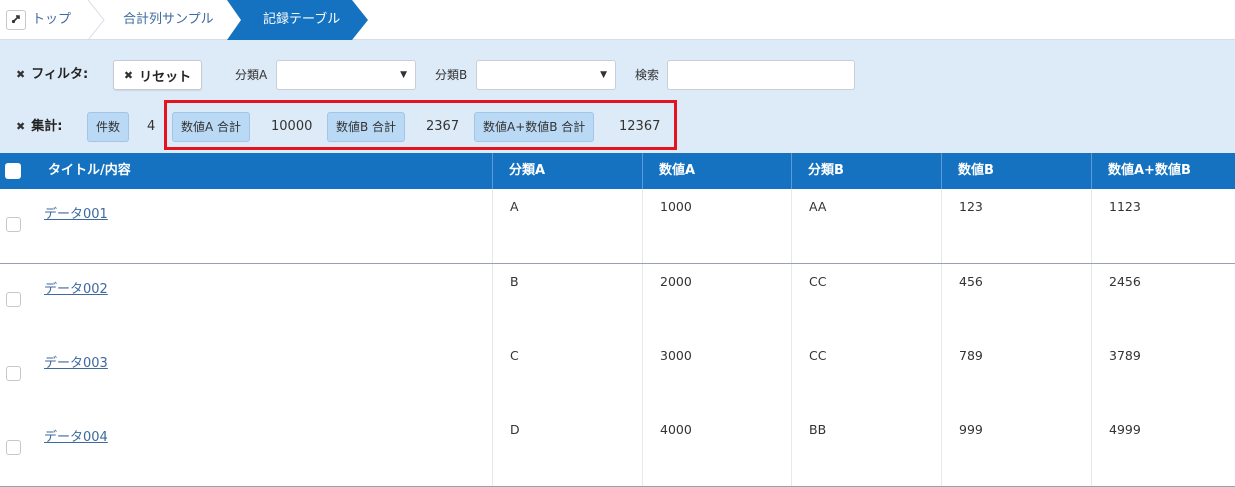 The width and height of the screenshot is (1235, 487). What do you see at coordinates (420, 125) in the screenshot?
I see `highlight-box` at bounding box center [420, 125].